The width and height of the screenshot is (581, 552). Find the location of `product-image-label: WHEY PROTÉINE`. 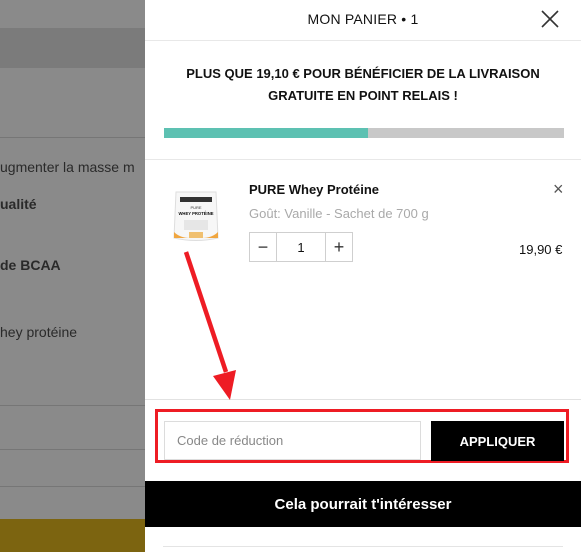

product-image-label: WHEY PROTÉINE is located at coordinates (195, 213).